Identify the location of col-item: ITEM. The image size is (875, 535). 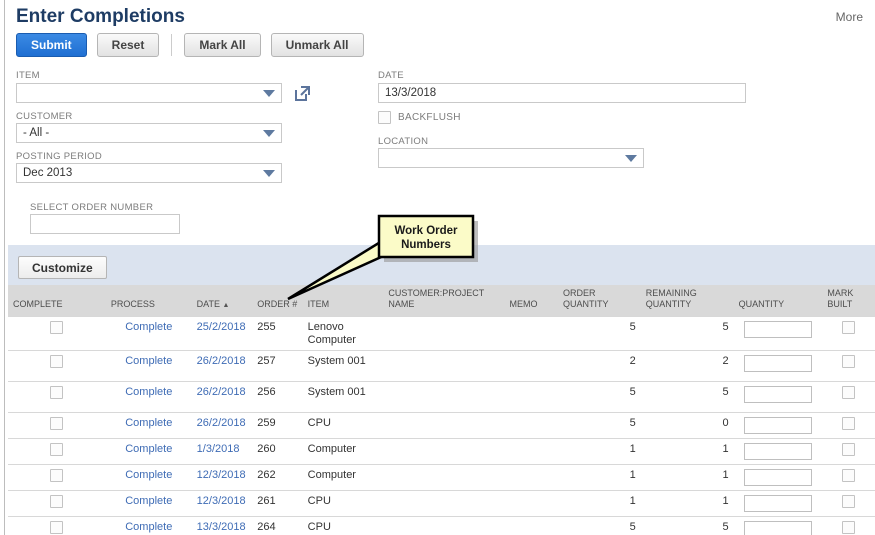
(343, 300).